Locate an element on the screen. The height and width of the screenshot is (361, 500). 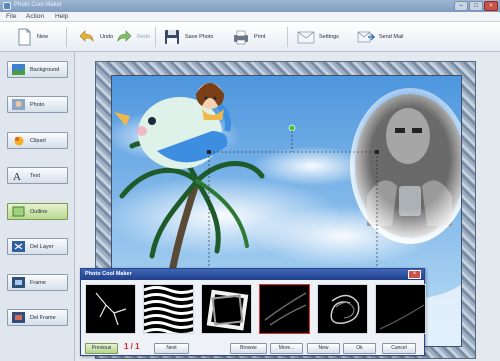
sidebar-outline-button: Outline is located at coordinates (37, 211).